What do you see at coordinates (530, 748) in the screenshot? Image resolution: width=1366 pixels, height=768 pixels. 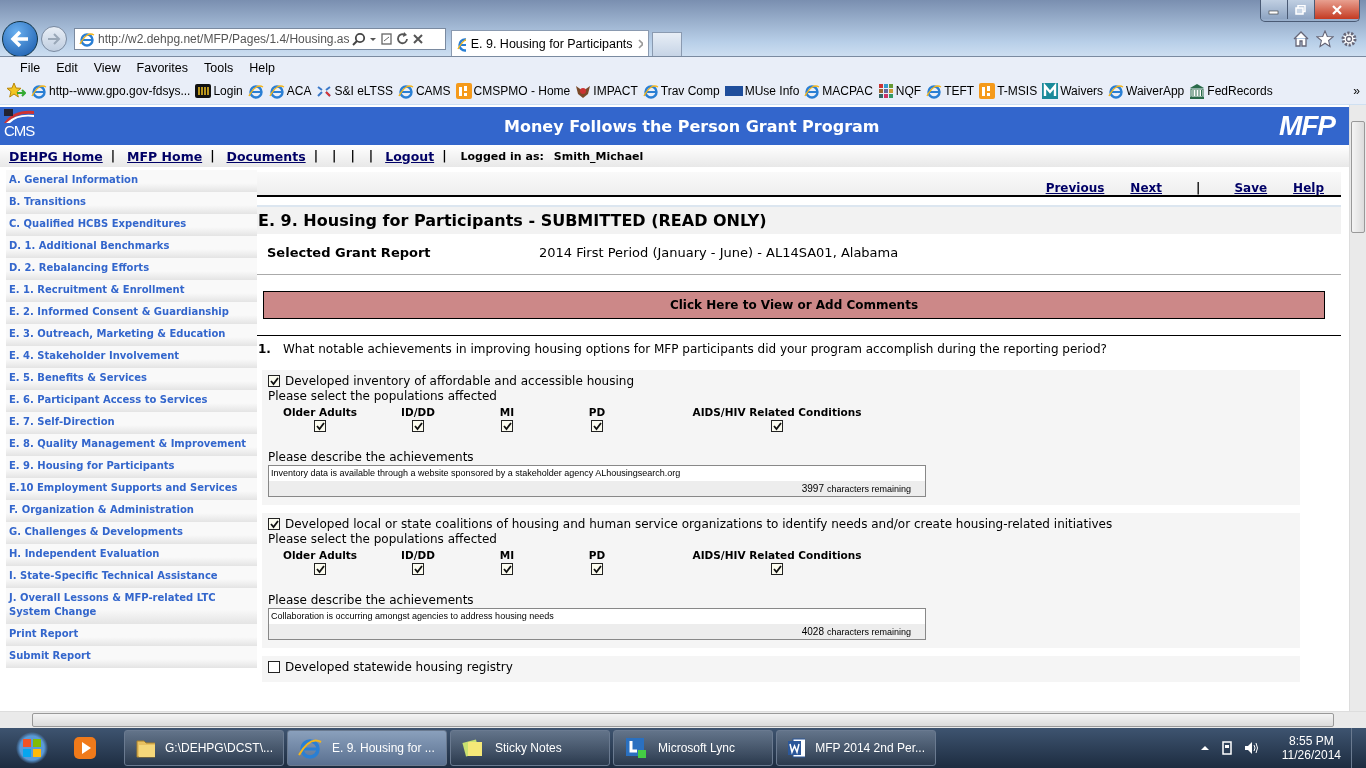 I see `taskbar-button: Sticky Notes` at bounding box center [530, 748].